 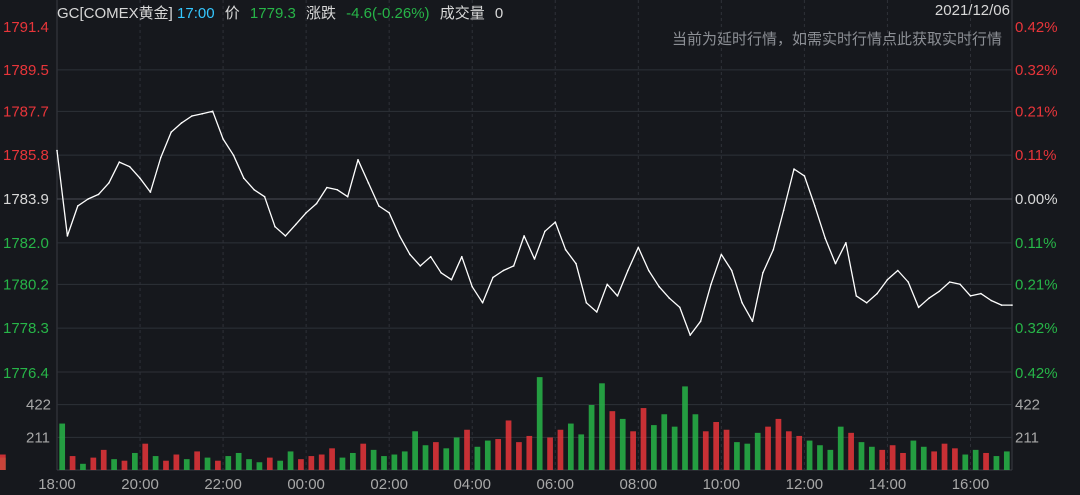 I want to click on symbol-name: GC[COMEX黄金], so click(x=115, y=13).